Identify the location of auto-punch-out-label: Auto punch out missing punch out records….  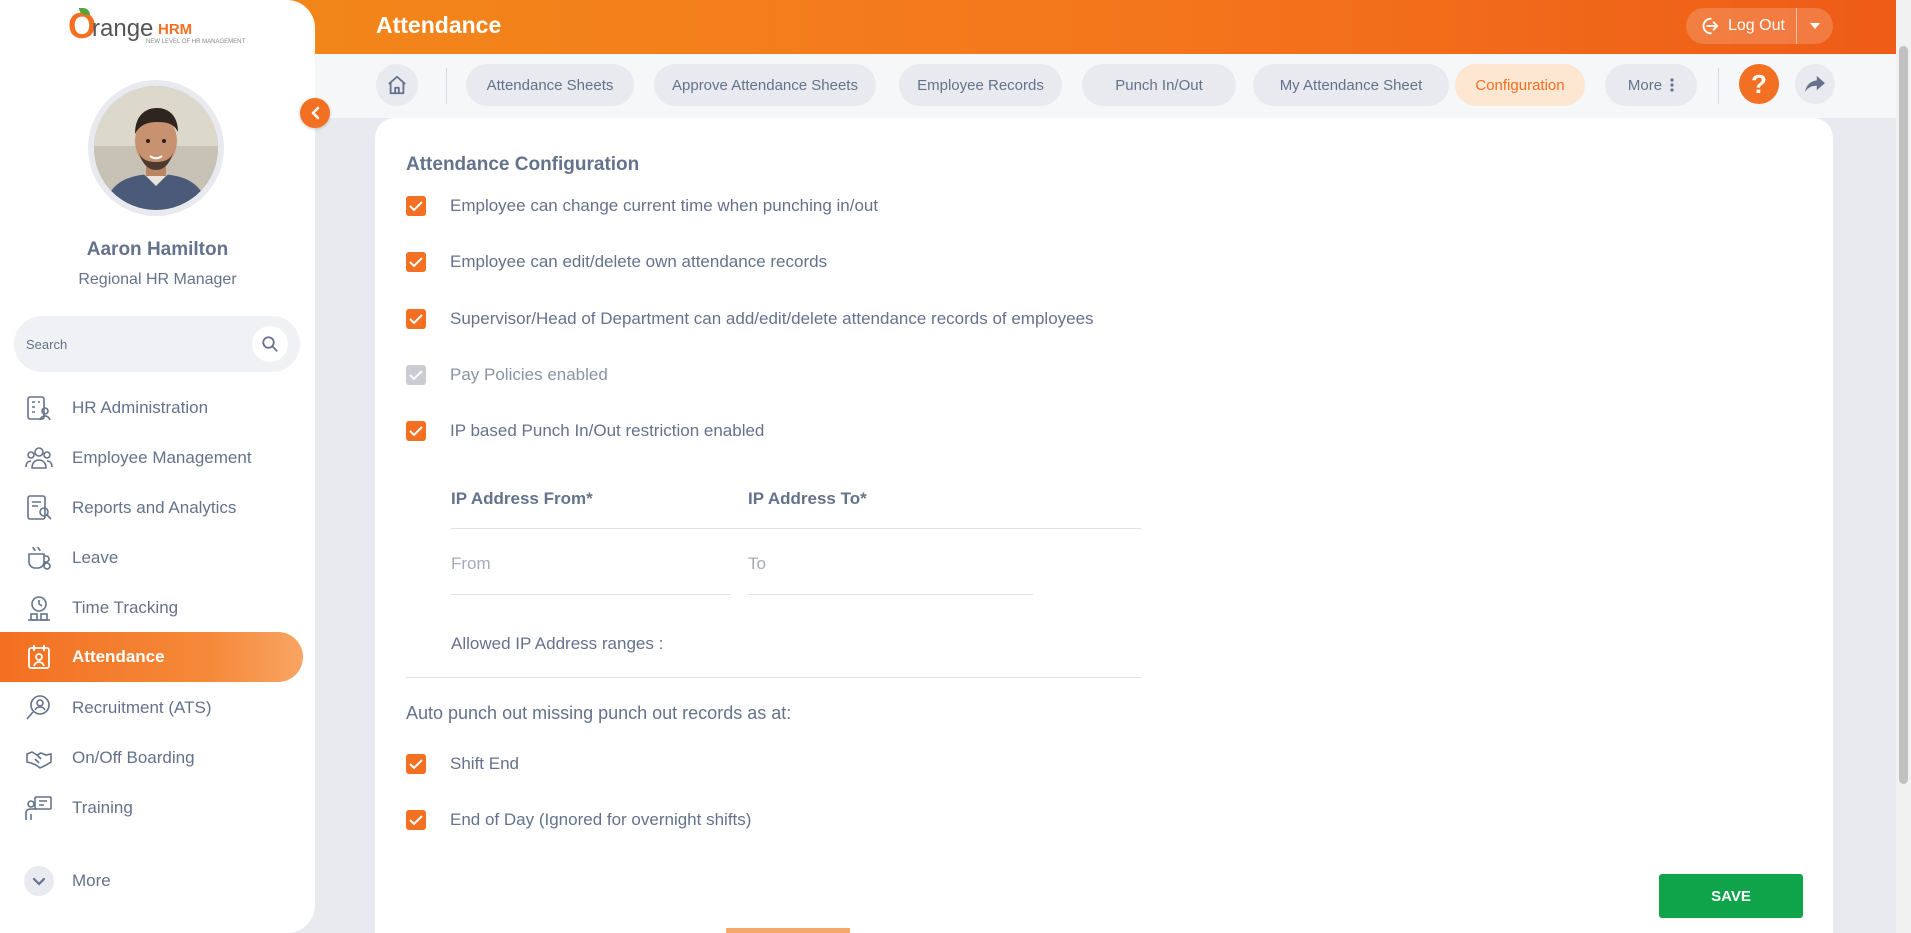
(599, 713).